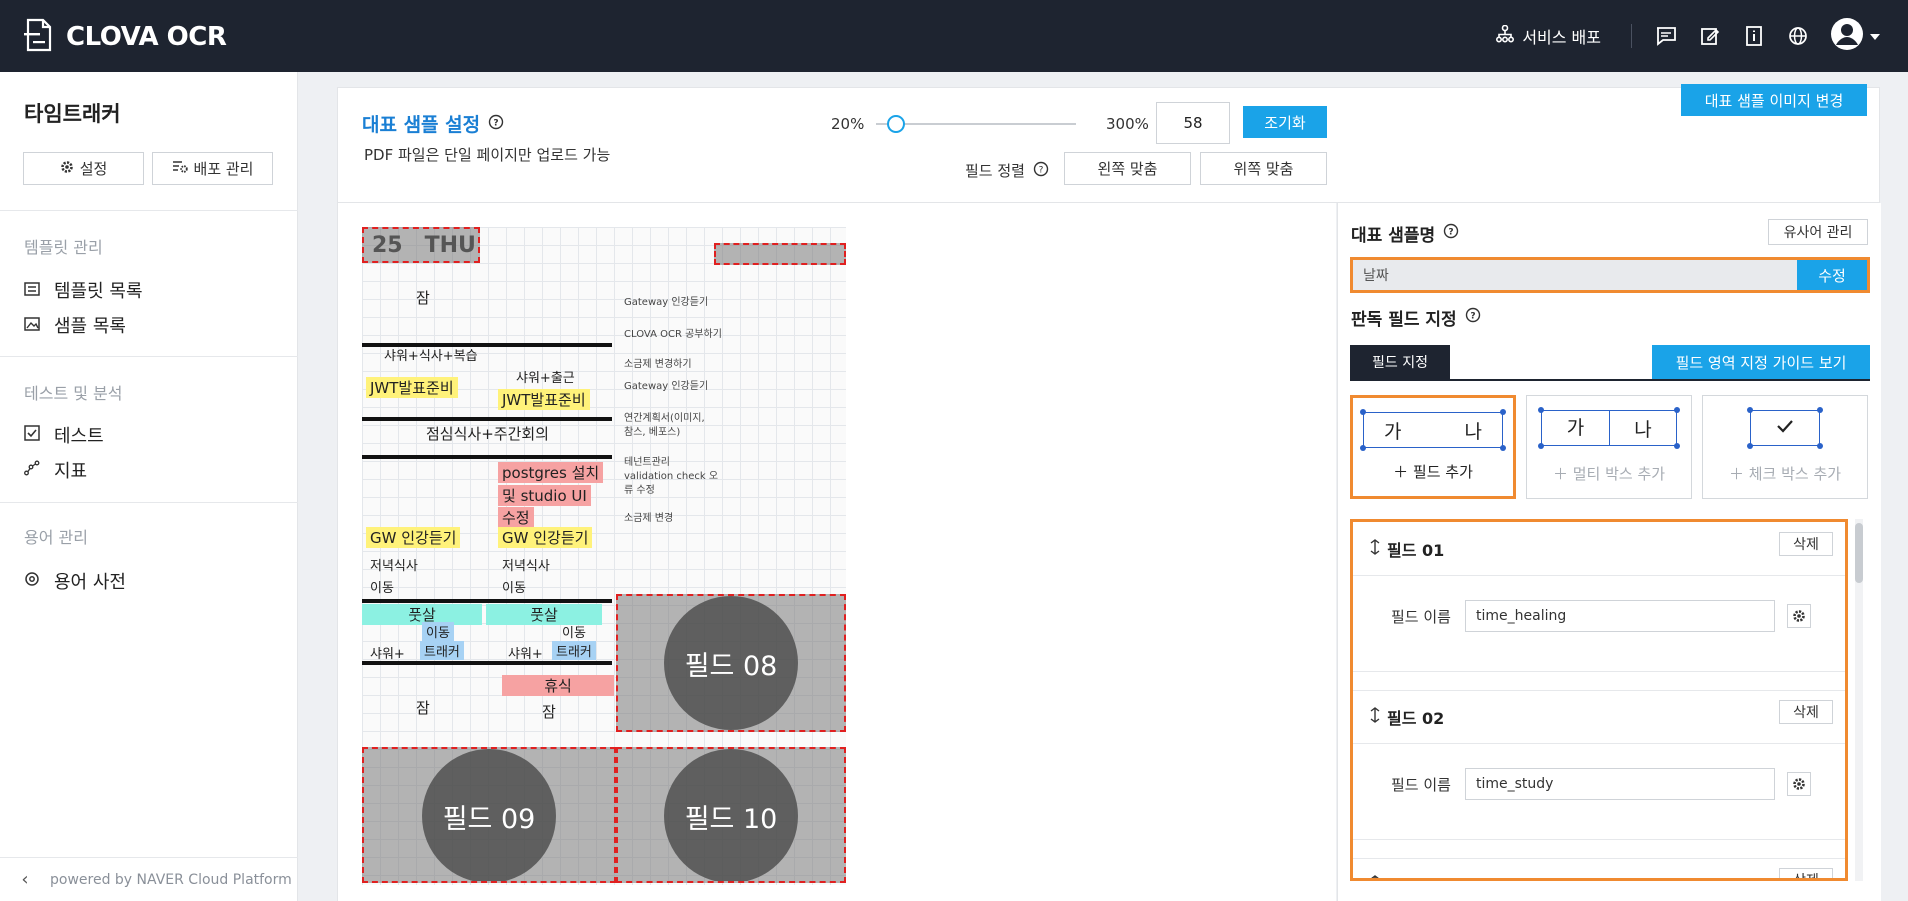 The width and height of the screenshot is (1908, 901). Describe the element at coordinates (63, 247) in the screenshot. I see `section-template-manage: 템플릿 관리` at that location.